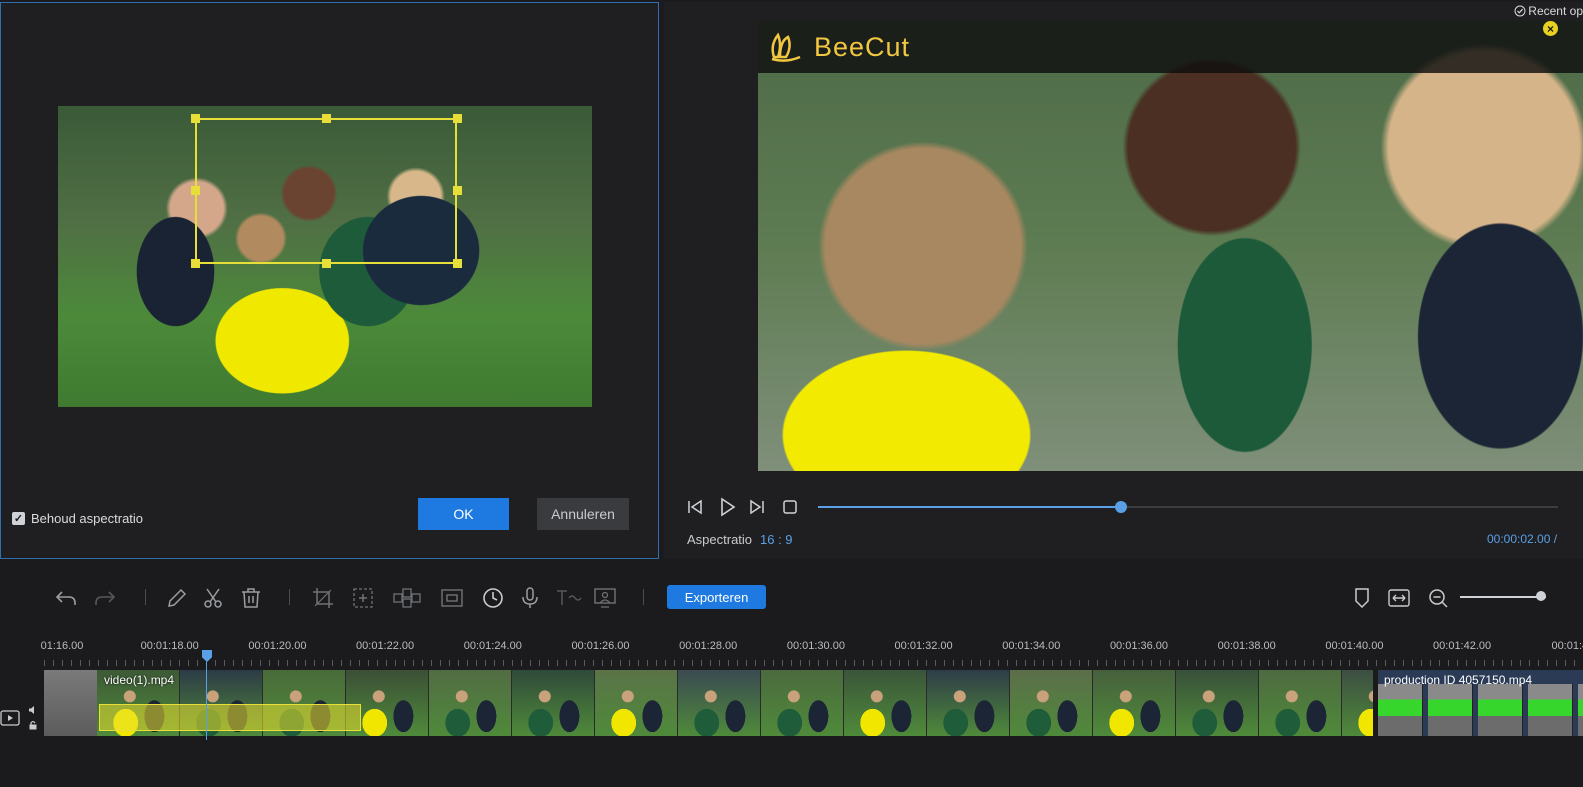 Image resolution: width=1583 pixels, height=787 pixels. I want to click on crop-handle-top, so click(326, 118).